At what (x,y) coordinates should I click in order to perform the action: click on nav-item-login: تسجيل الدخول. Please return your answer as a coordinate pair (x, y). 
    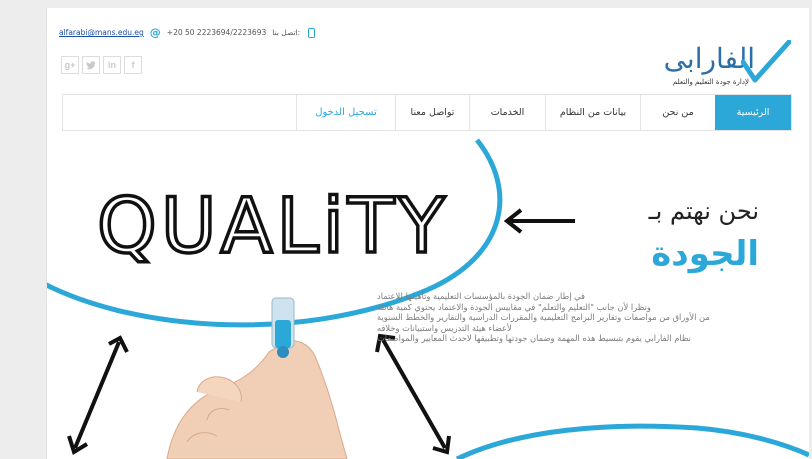
    Looking at the image, I should click on (345, 112).